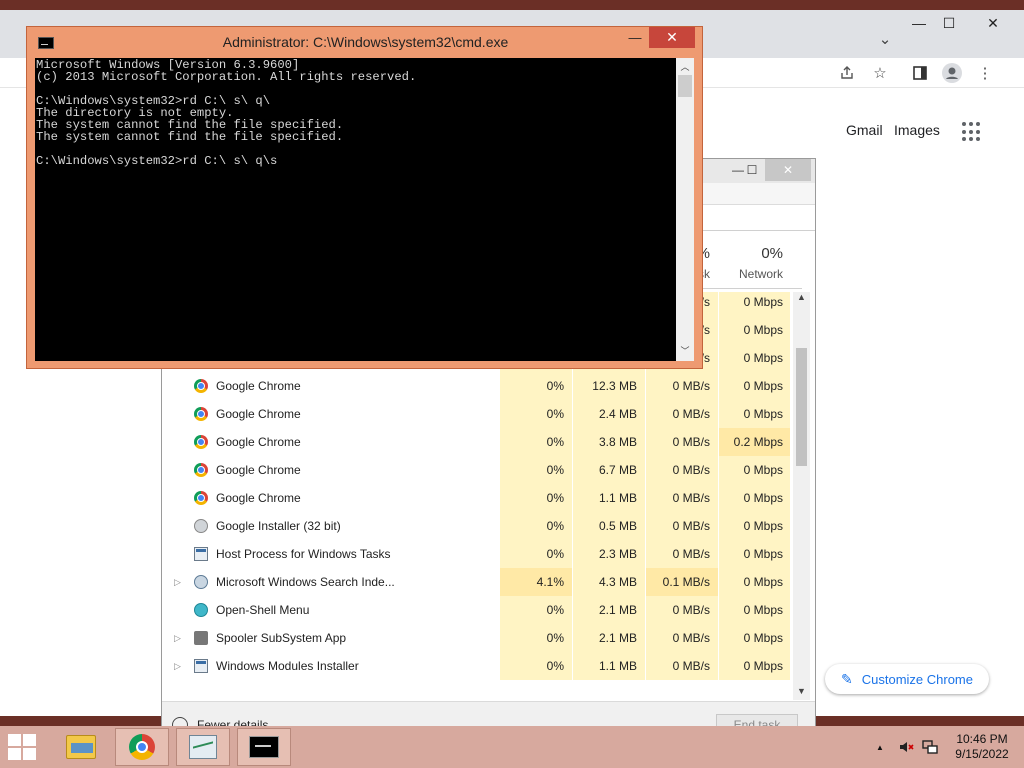 Image resolution: width=1024 pixels, height=768 pixels. I want to click on process-row: Open-Shell Menu 0% 2.1 MB 0 MB/s 0 Mbps, so click(478, 610).